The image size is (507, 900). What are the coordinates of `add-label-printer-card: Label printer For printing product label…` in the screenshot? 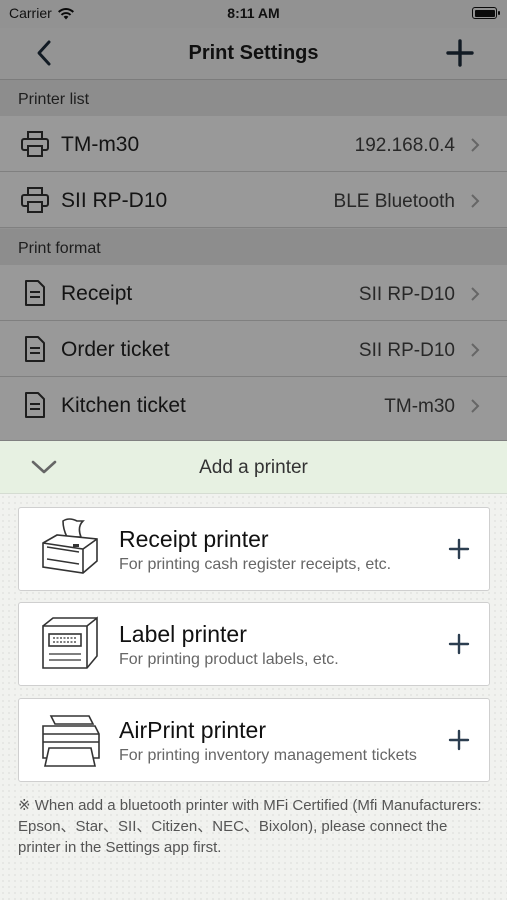 It's located at (254, 644).